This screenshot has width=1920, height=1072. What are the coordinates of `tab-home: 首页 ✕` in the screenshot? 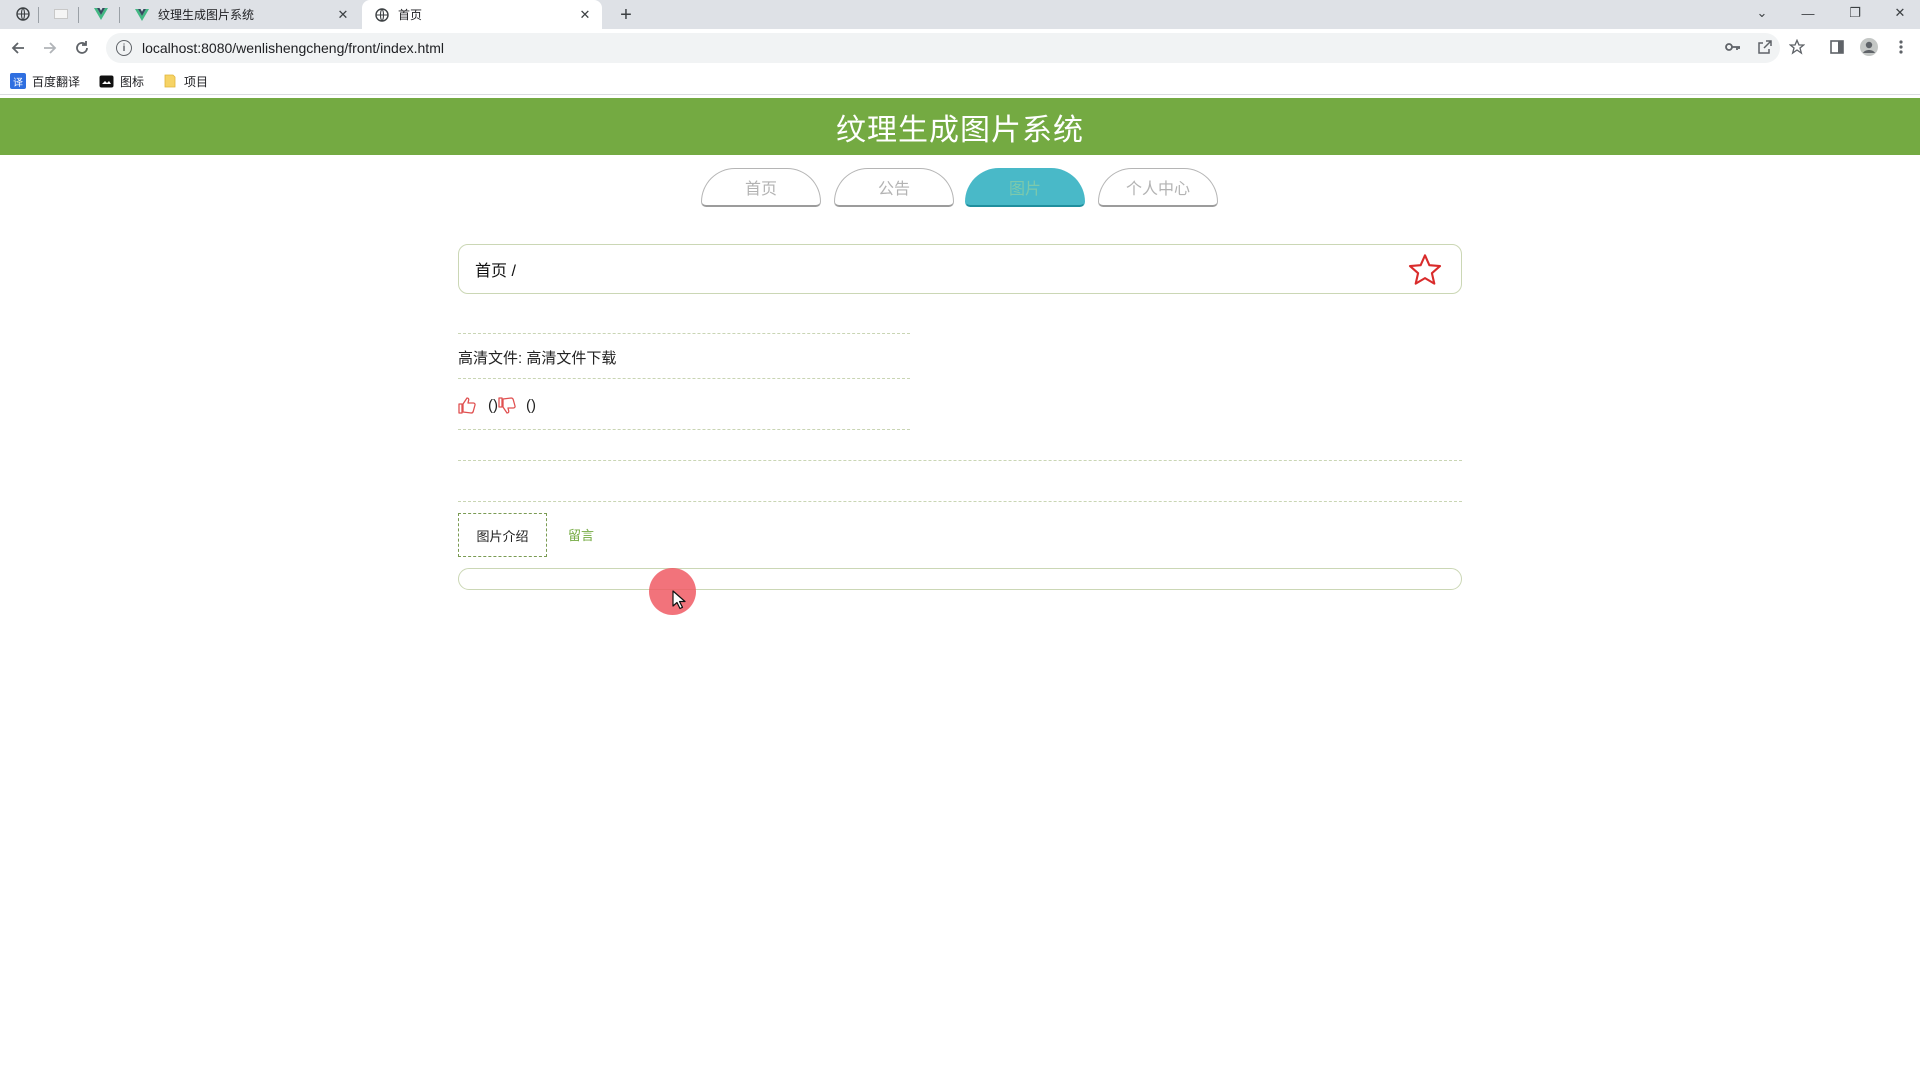 It's located at (482, 14).